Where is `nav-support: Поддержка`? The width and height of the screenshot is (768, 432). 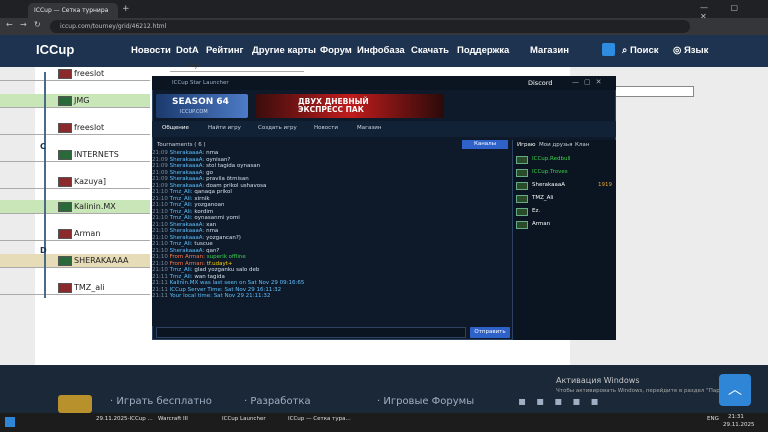
nav-support: Поддержка is located at coordinates (483, 50).